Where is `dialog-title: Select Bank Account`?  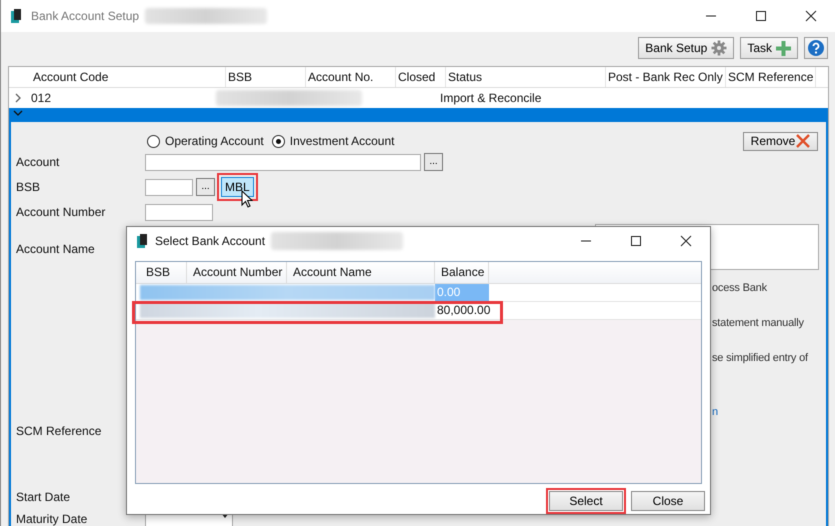
dialog-title: Select Bank Account is located at coordinates (210, 241).